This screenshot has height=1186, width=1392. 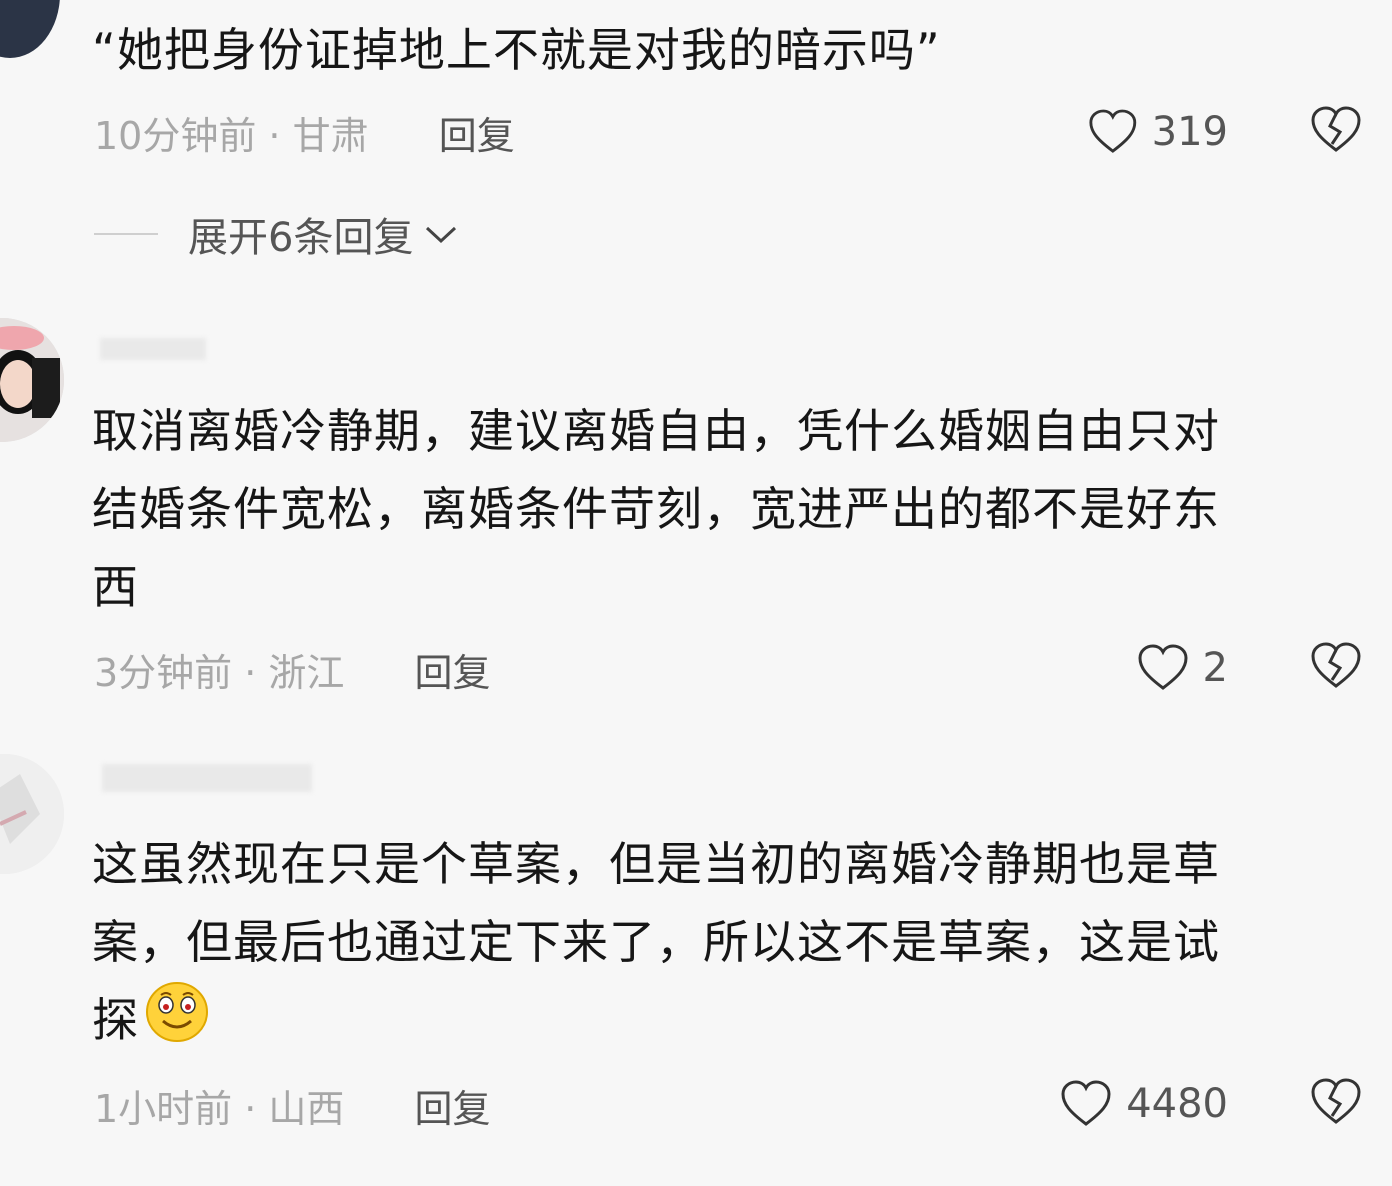 What do you see at coordinates (126, 234) in the screenshot?
I see `divider` at bounding box center [126, 234].